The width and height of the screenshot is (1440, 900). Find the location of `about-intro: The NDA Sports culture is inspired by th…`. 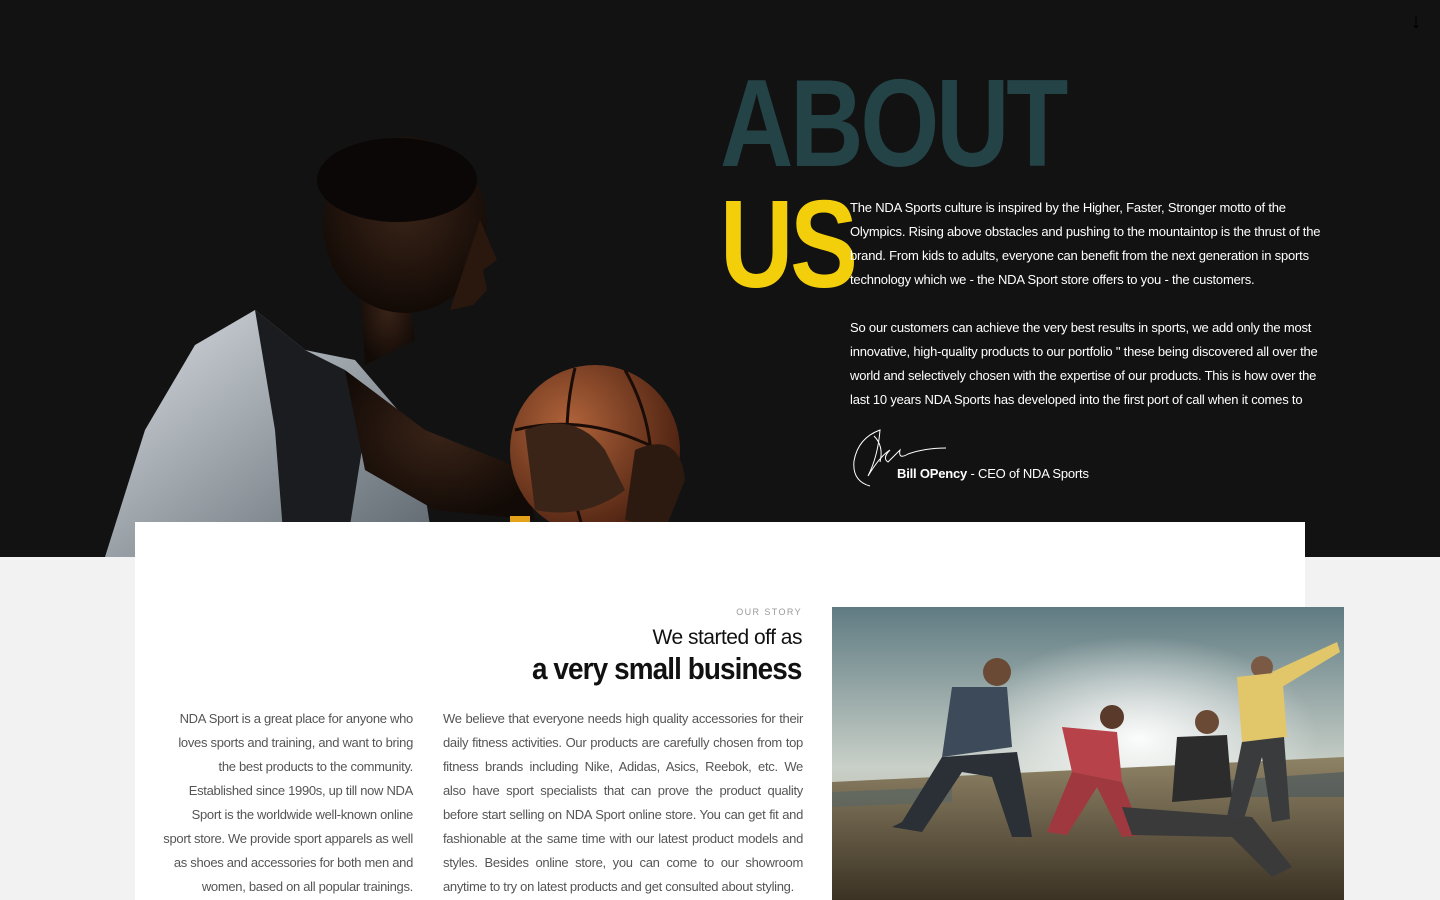

about-intro: The NDA Sports culture is inspired by th… is located at coordinates (1093, 316).